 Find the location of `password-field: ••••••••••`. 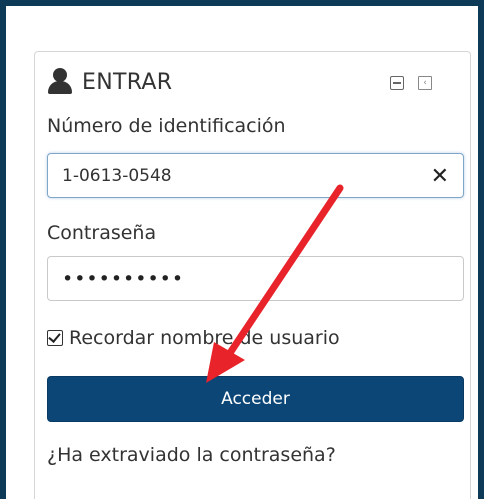

password-field: •••••••••• is located at coordinates (255, 278).